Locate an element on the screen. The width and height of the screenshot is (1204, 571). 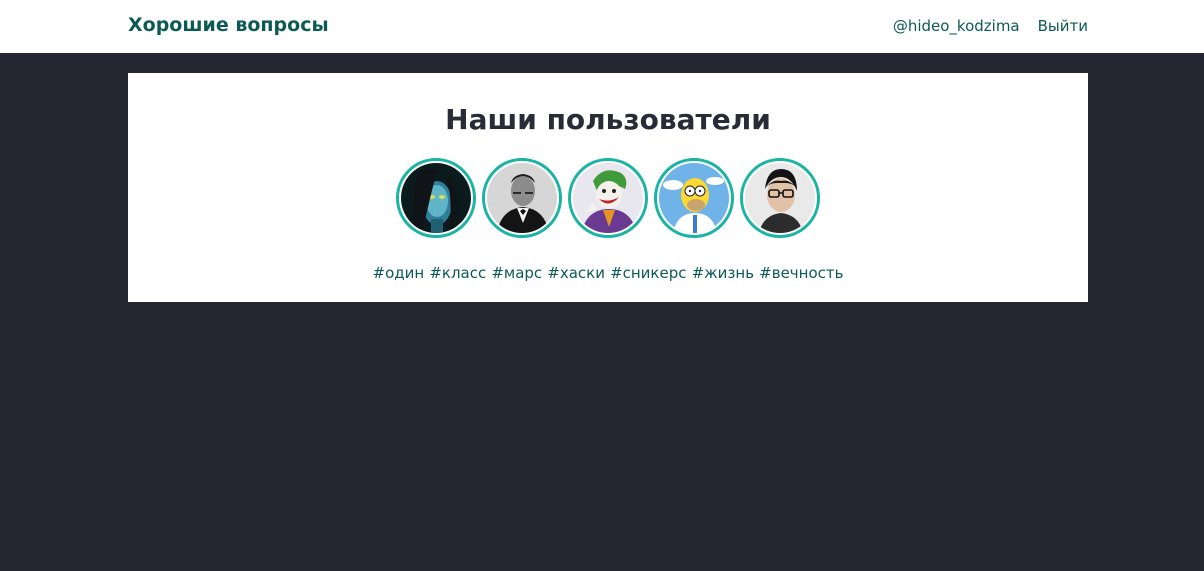
avatar-neytiri is located at coordinates (436, 198).